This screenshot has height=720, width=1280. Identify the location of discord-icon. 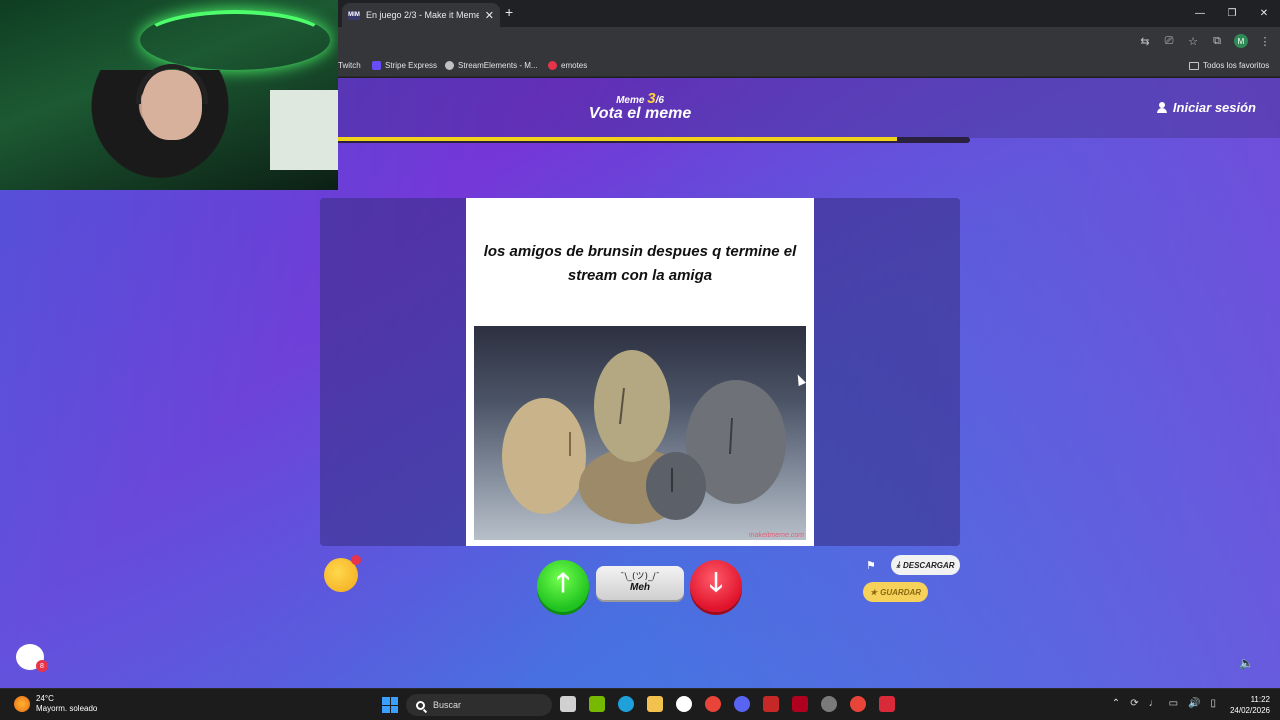
(742, 704).